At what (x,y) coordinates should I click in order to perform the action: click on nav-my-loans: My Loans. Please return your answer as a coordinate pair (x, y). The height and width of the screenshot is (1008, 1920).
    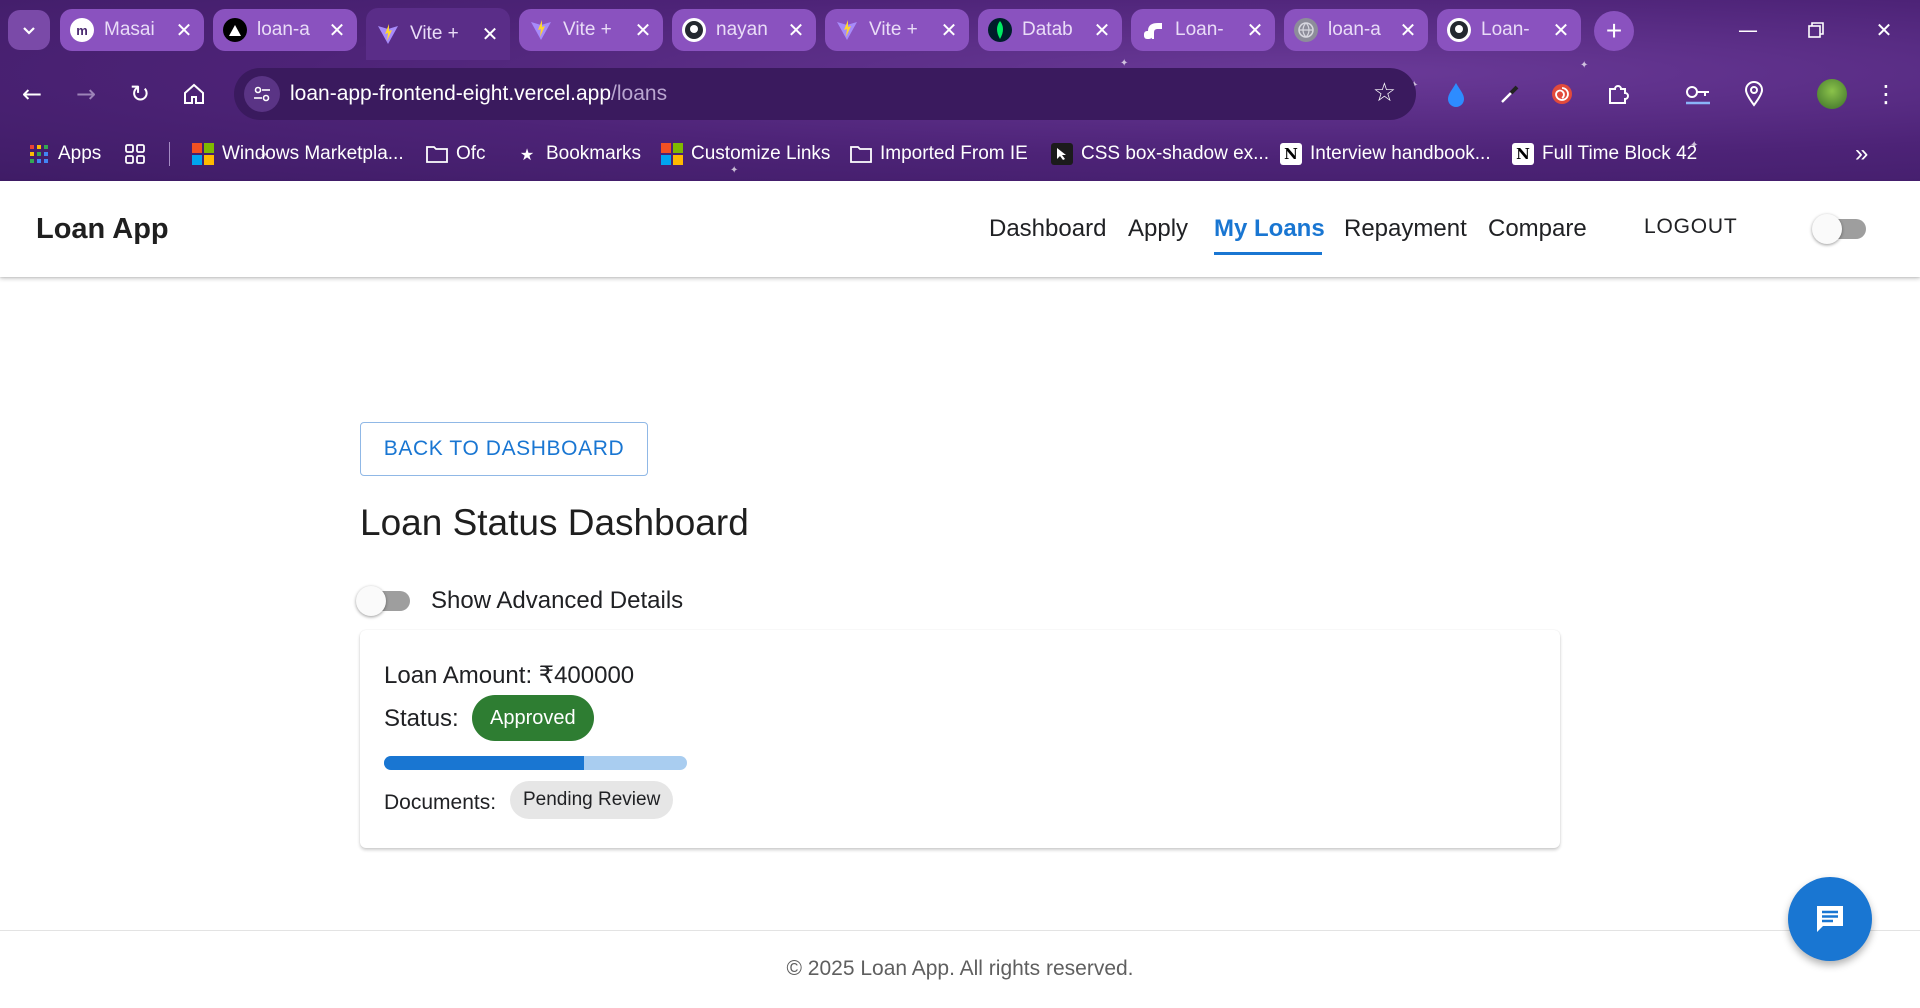
    Looking at the image, I should click on (1269, 229).